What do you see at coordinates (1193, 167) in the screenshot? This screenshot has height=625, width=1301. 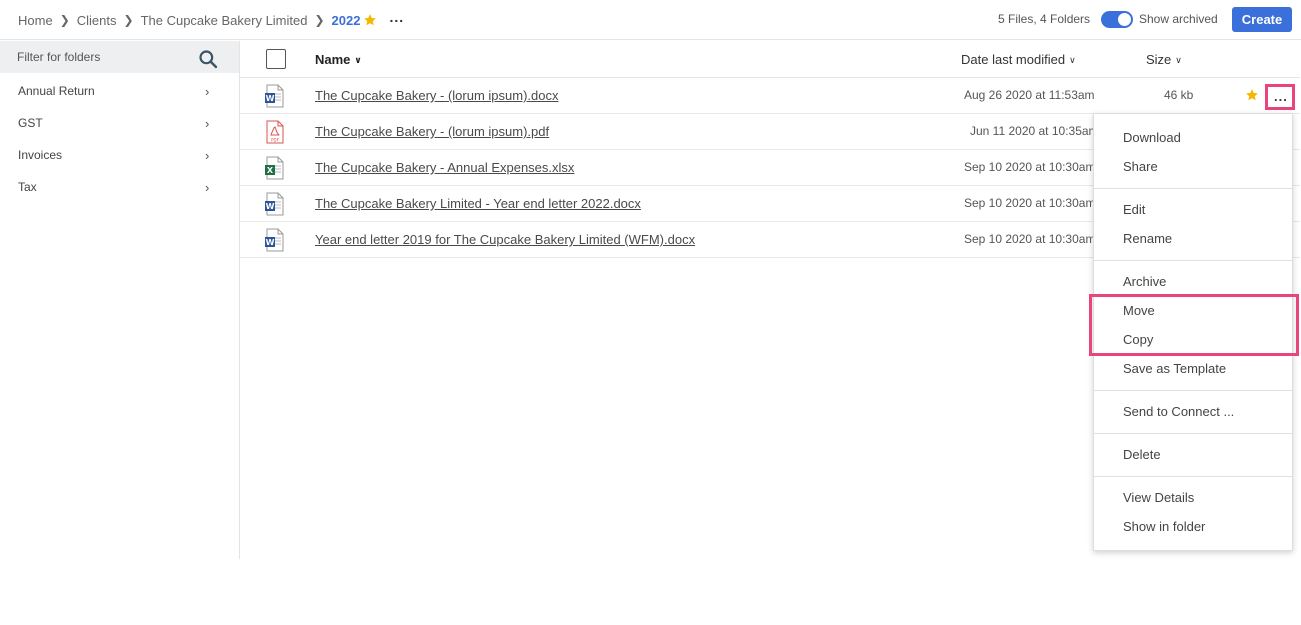 I see `menu-item-share: Share` at bounding box center [1193, 167].